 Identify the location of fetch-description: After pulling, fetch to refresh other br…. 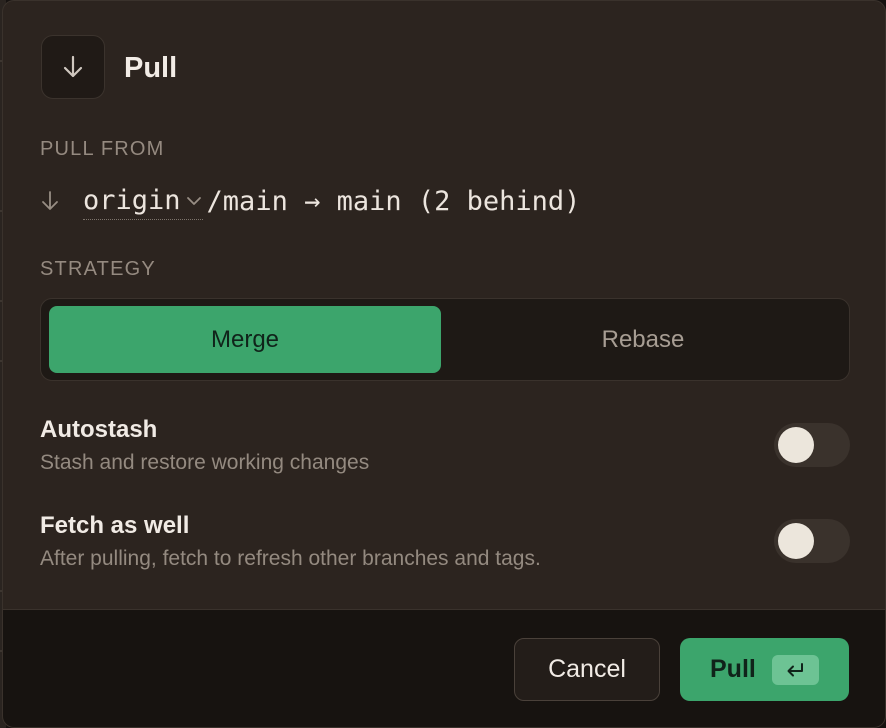
(290, 558).